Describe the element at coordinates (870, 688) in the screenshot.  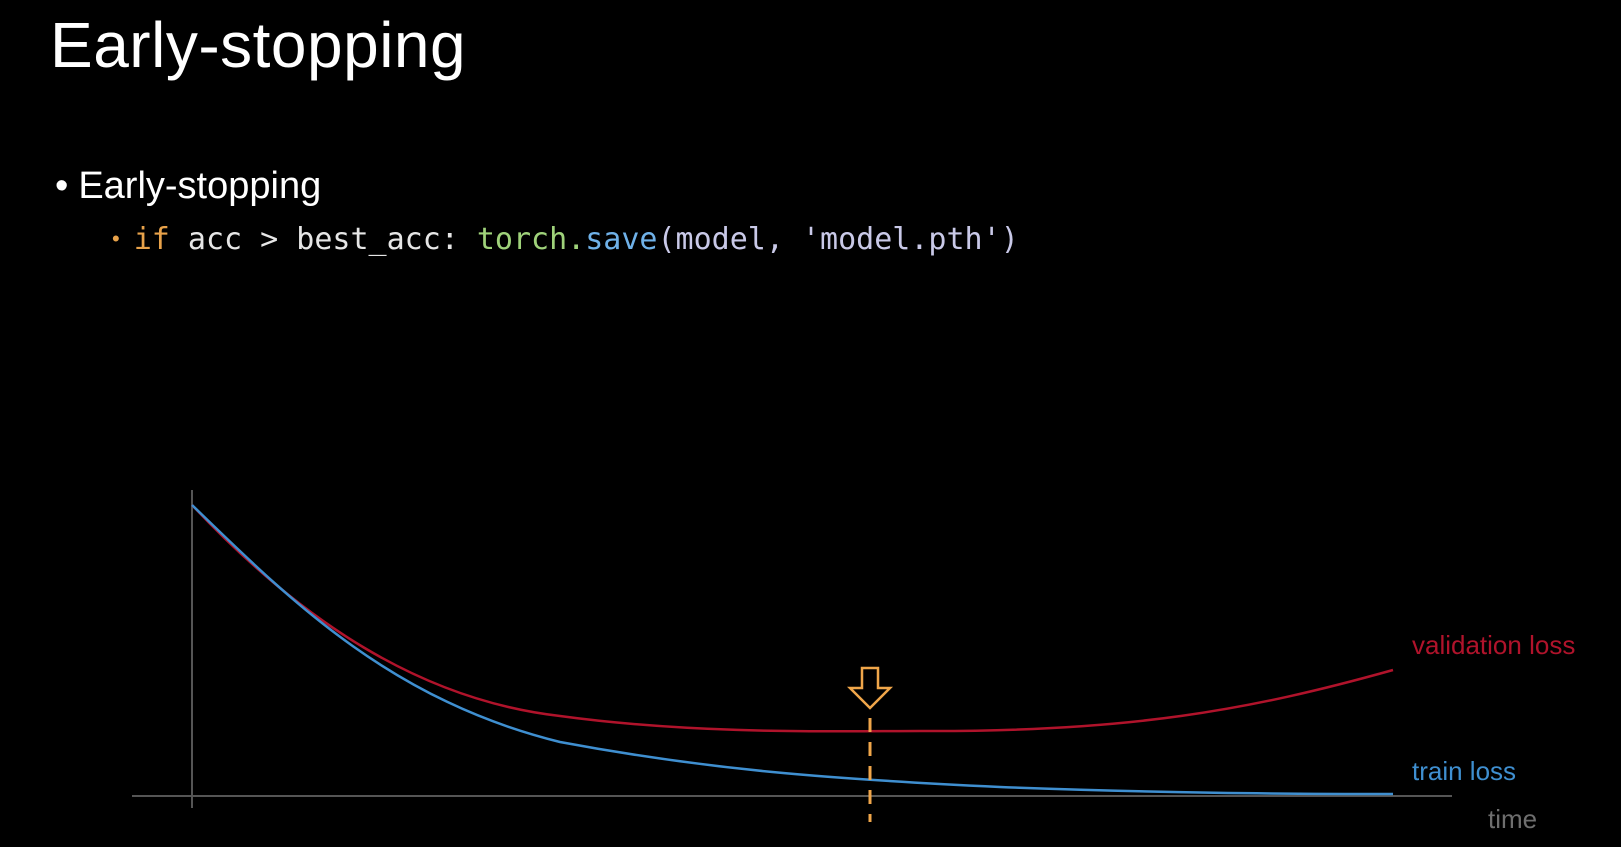
I see `down-arrow-outline-icon` at that location.